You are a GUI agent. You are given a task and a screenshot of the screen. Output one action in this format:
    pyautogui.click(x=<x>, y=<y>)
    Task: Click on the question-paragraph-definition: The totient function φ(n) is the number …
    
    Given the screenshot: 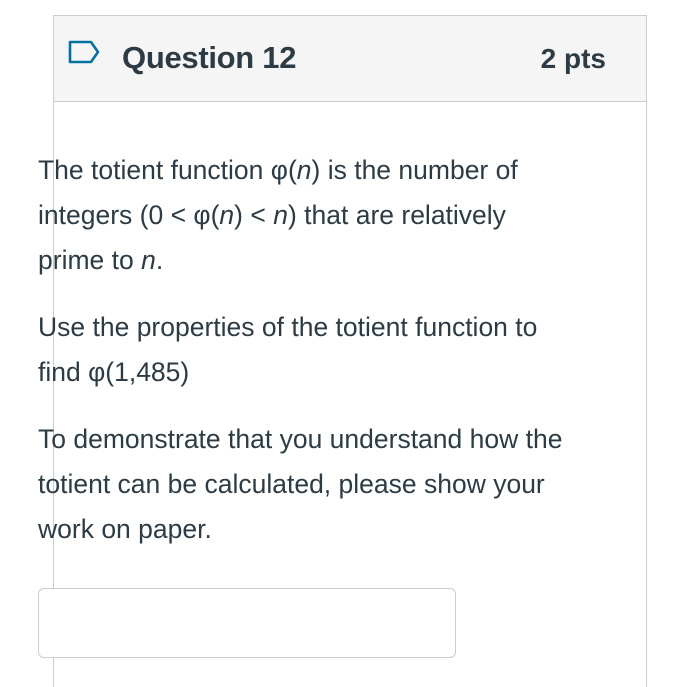 What is the action you would take?
    pyautogui.click(x=278, y=215)
    